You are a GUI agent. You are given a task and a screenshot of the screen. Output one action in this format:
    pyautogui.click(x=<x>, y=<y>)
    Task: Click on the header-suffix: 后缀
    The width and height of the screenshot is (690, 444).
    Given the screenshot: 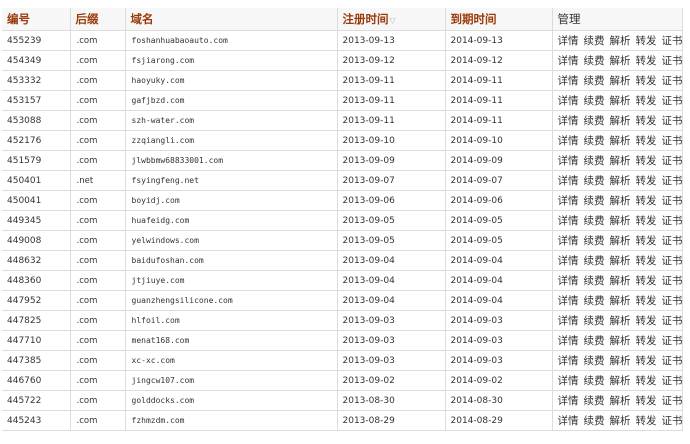 What is the action you would take?
    pyautogui.click(x=98, y=19)
    